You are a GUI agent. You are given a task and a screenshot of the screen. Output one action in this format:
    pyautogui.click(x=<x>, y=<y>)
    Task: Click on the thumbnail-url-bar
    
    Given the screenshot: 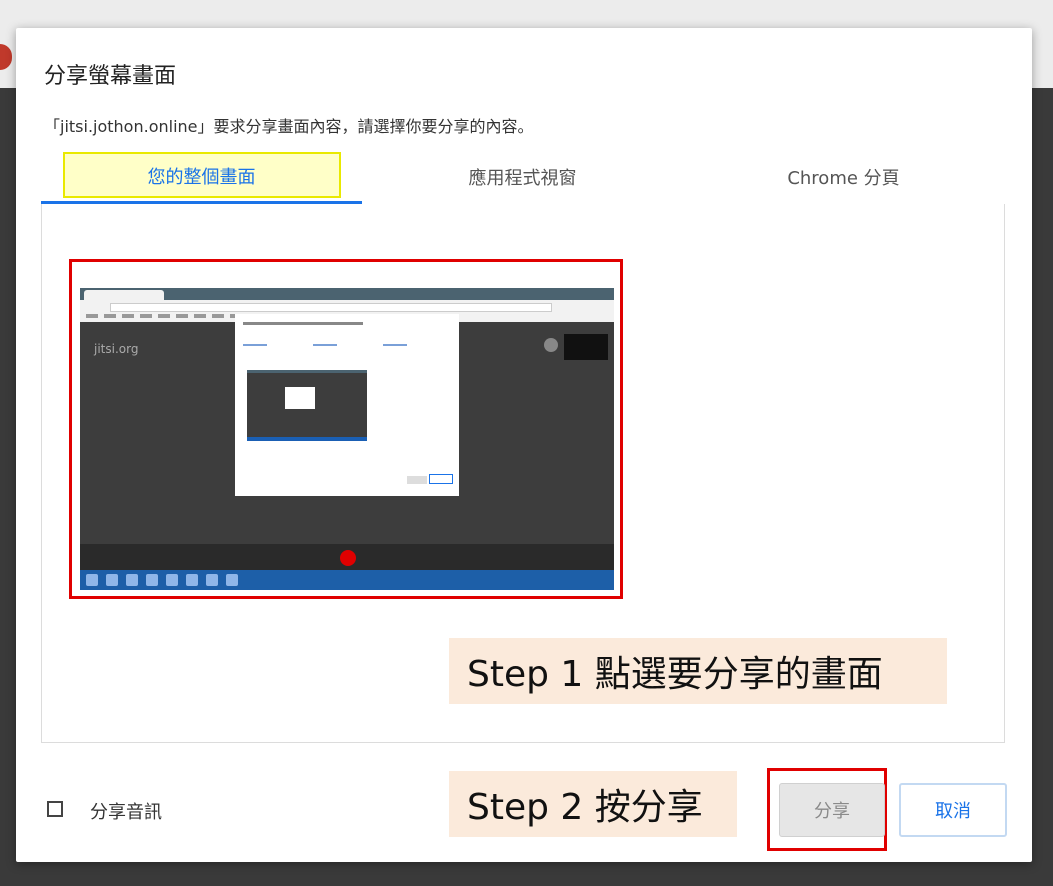 What is the action you would take?
    pyautogui.click(x=331, y=307)
    